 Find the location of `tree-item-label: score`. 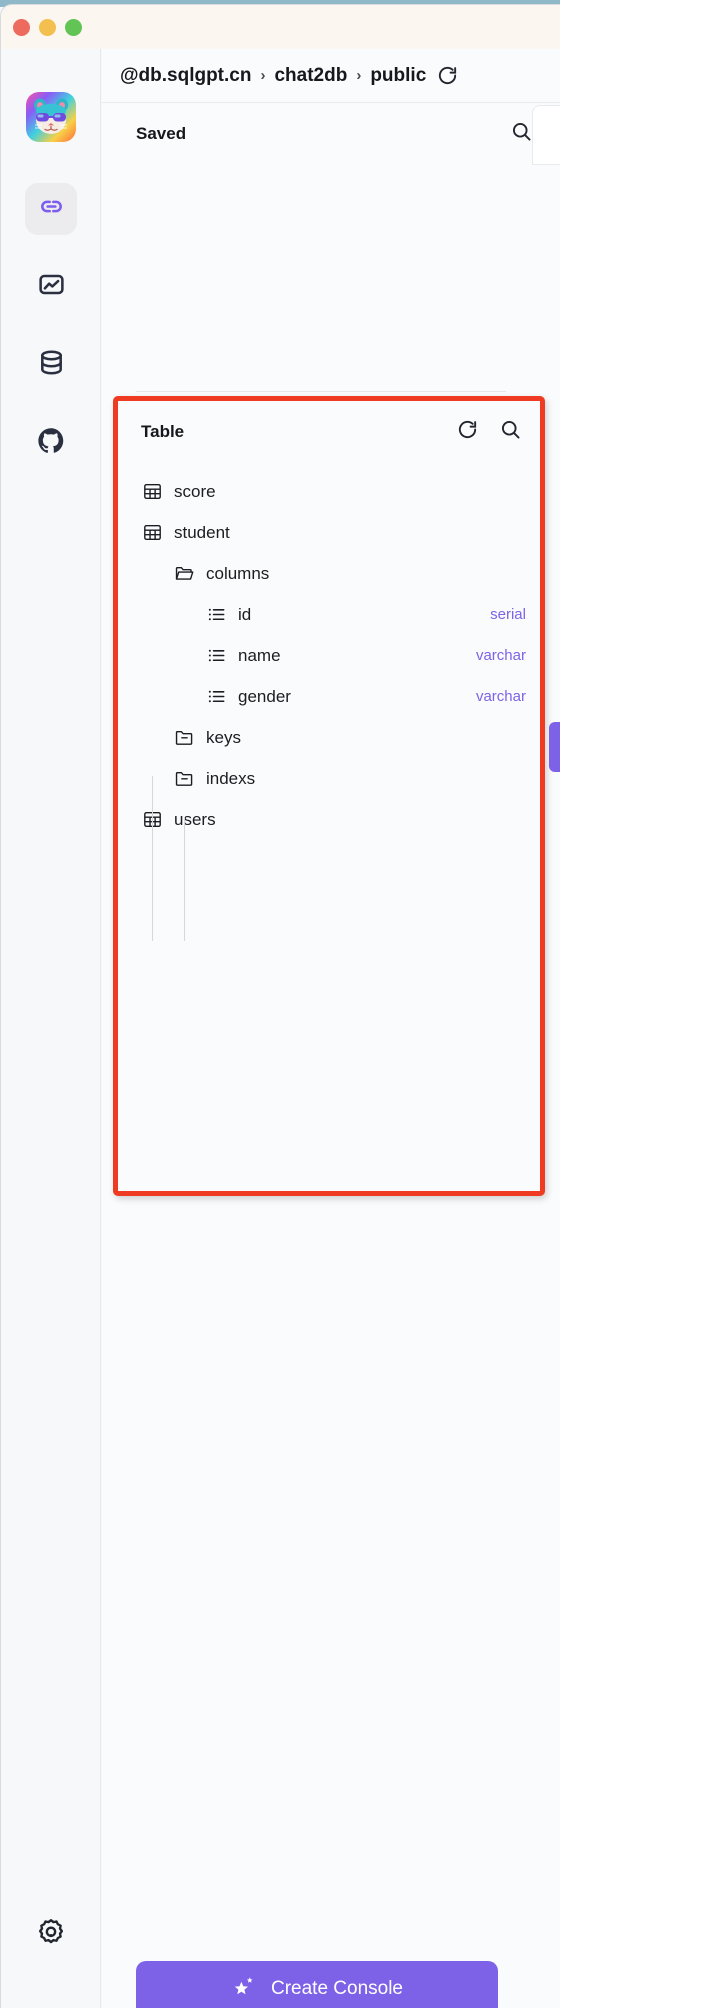

tree-item-label: score is located at coordinates (195, 491).